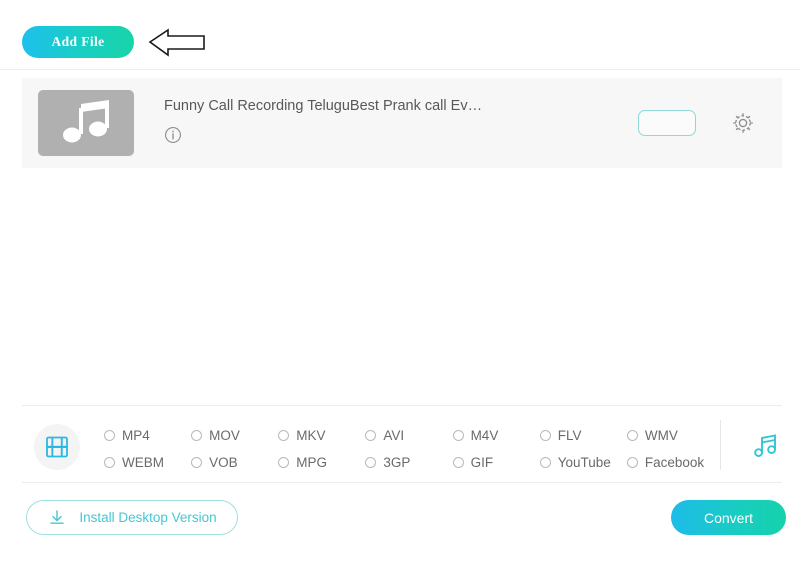 The width and height of the screenshot is (800, 563). I want to click on format-option-wmv: WMV, so click(670, 435).